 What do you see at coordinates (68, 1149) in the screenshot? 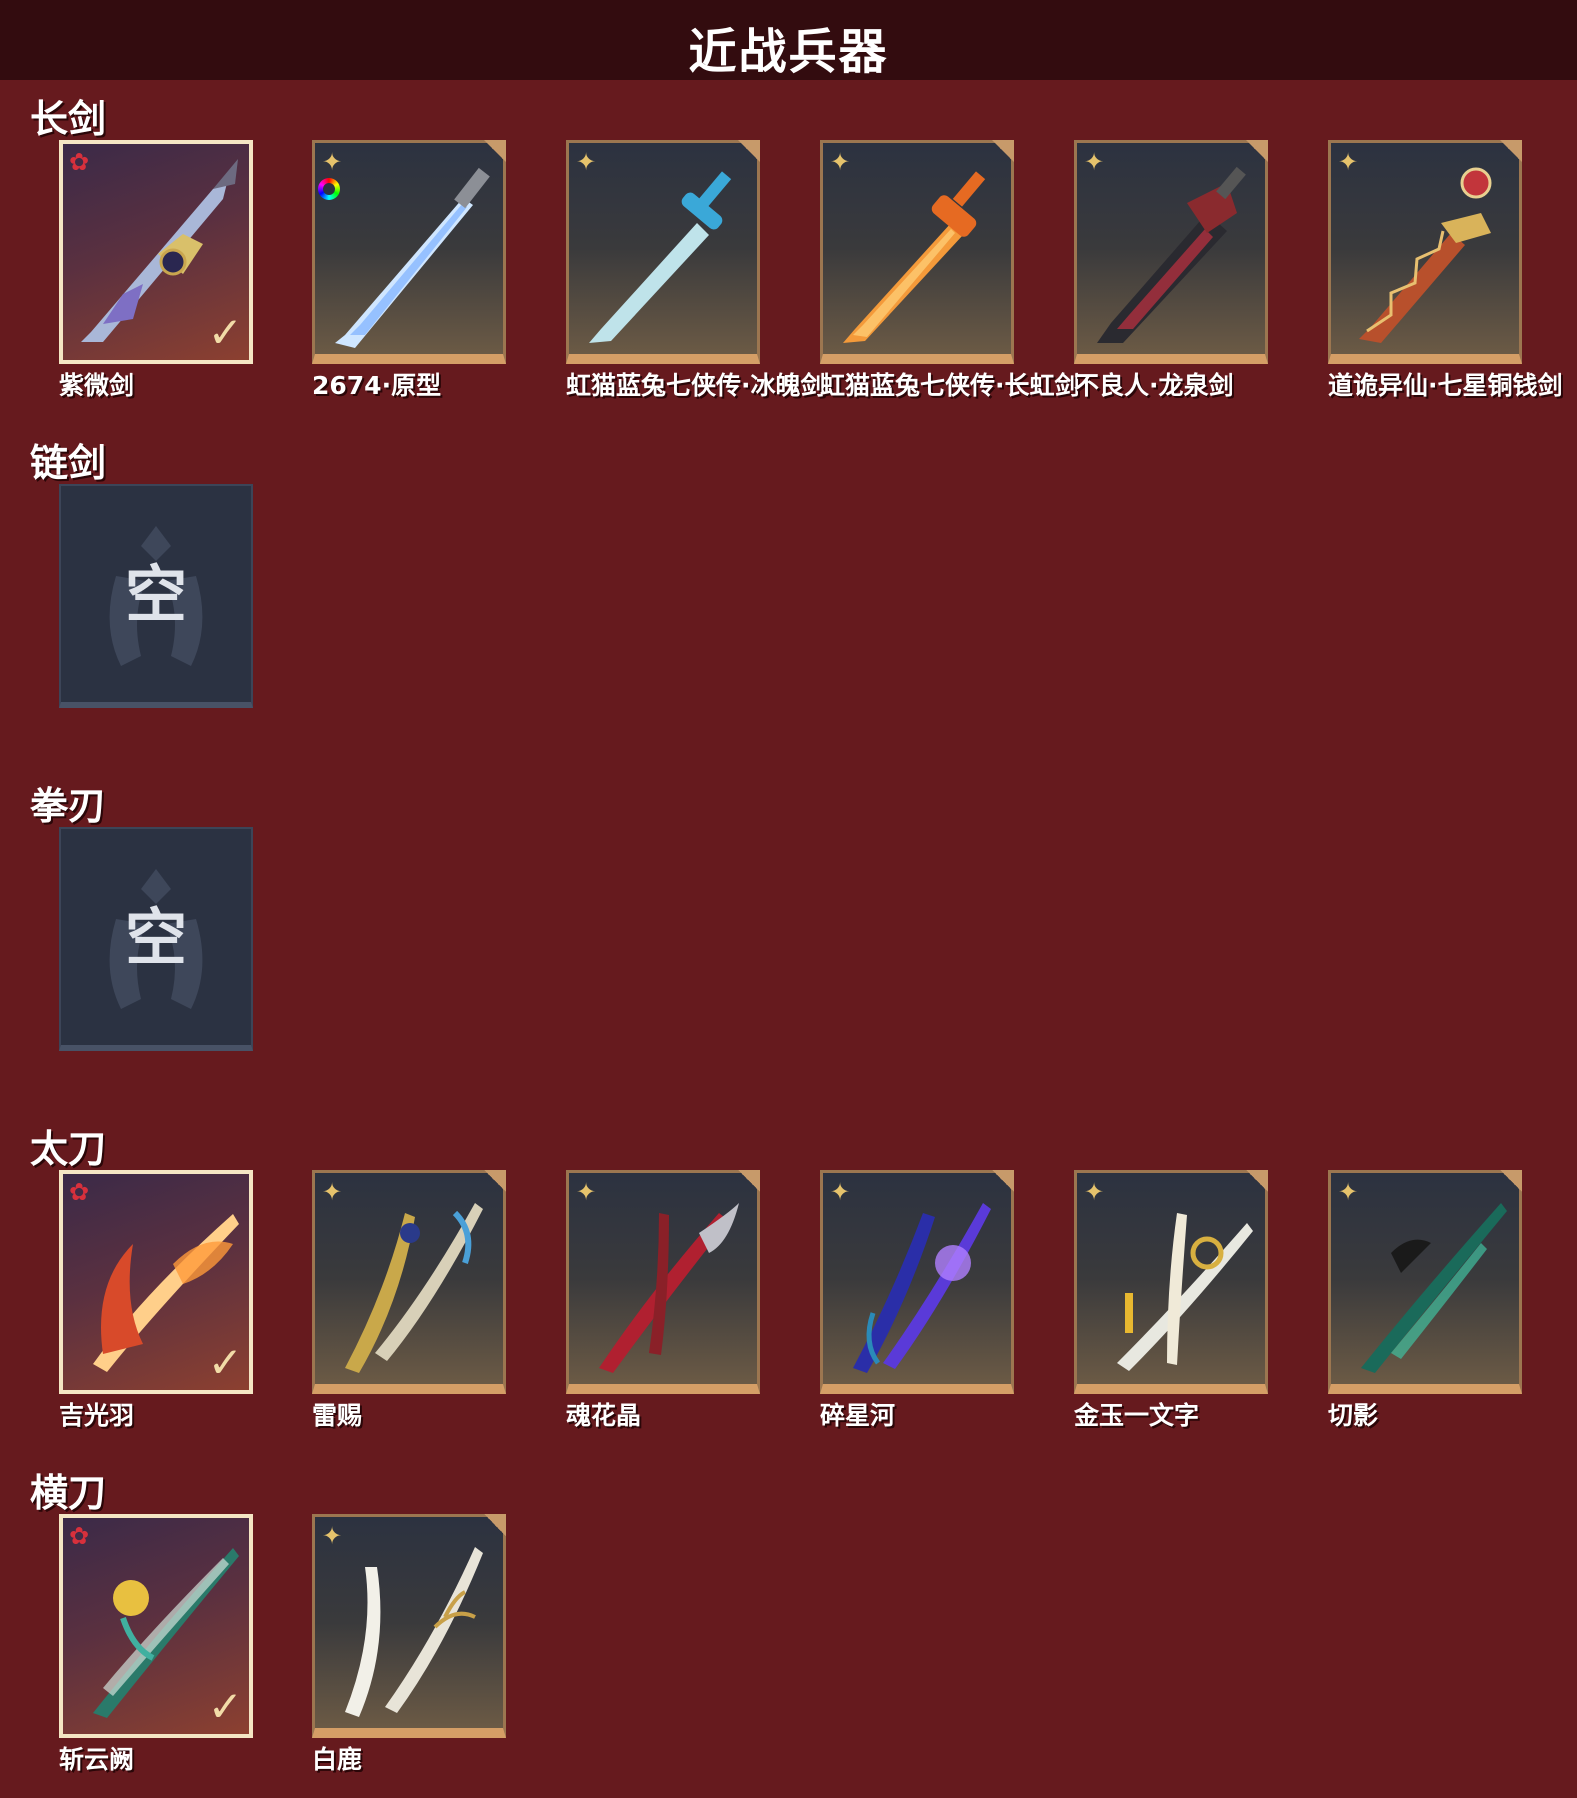
I see `section-title: 太刀` at bounding box center [68, 1149].